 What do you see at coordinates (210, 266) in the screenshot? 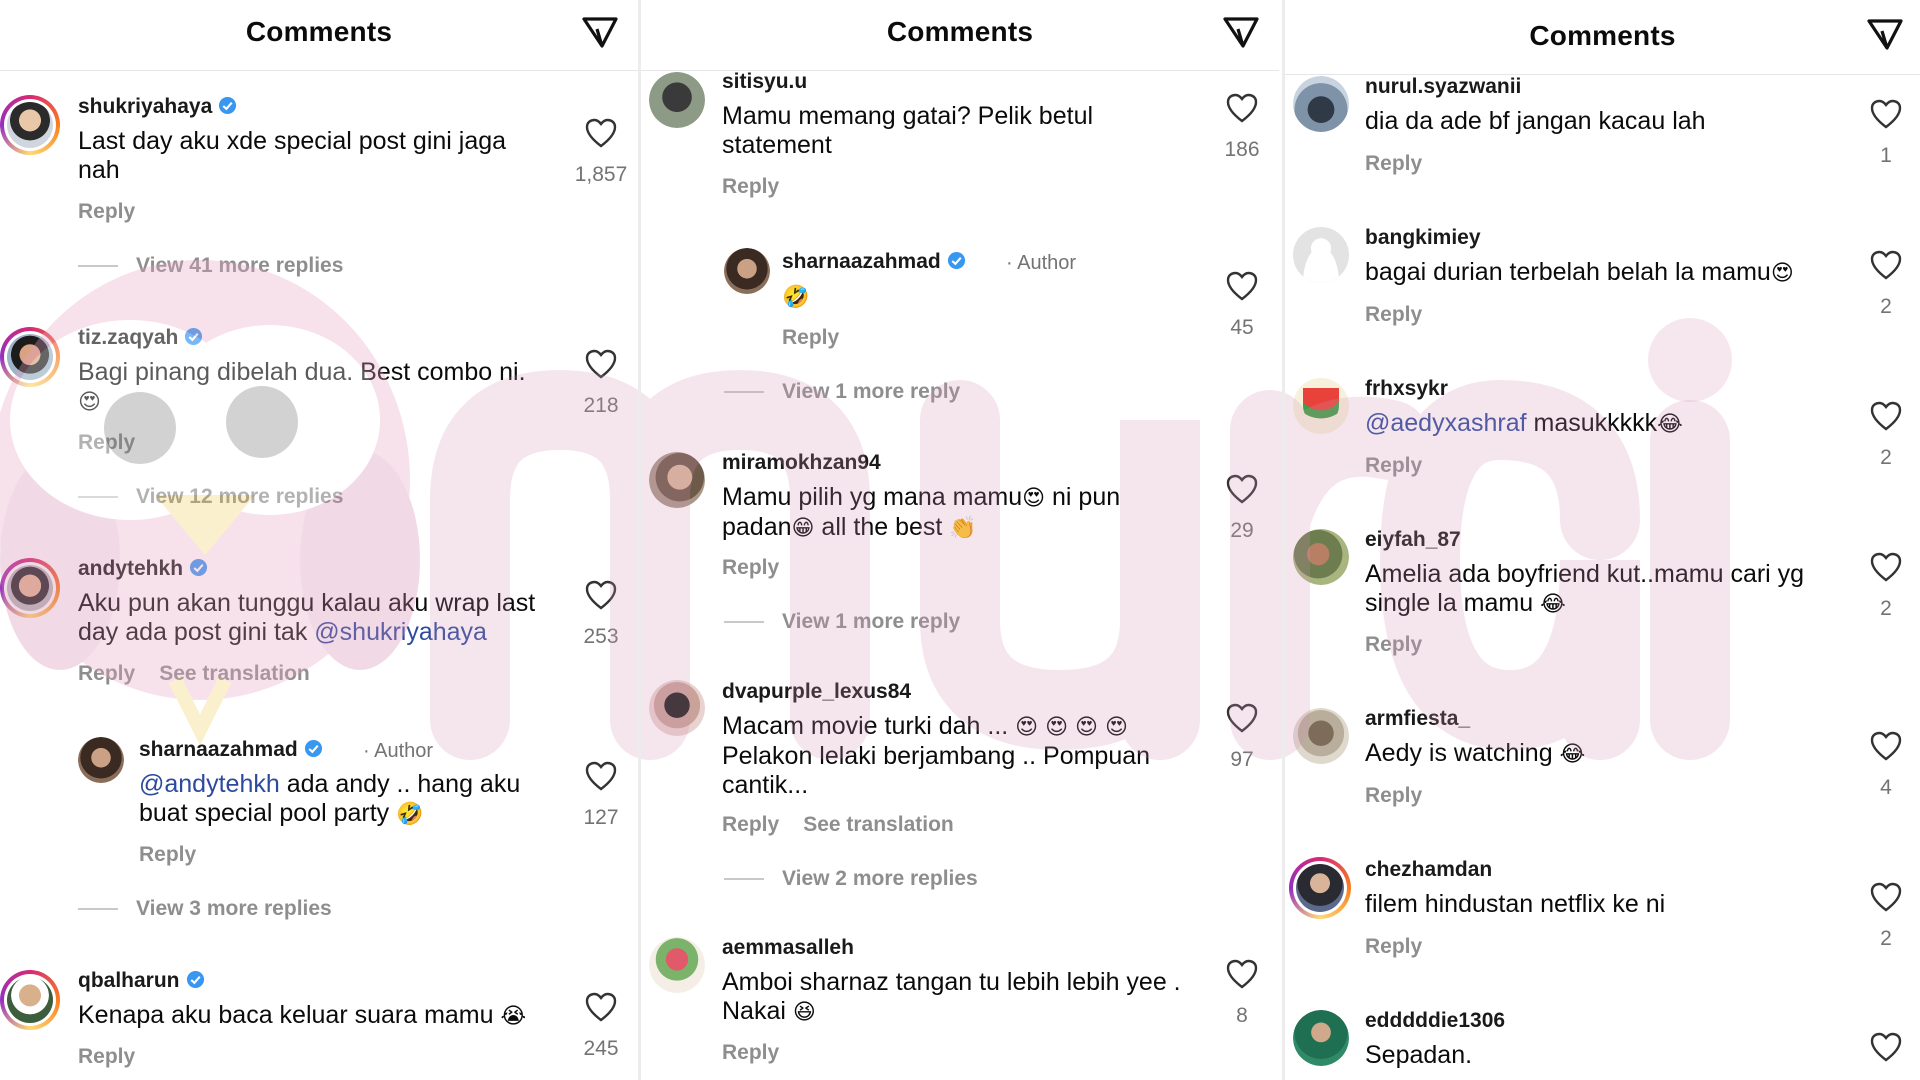
I see `view-replies-button: View 41 more replies` at bounding box center [210, 266].